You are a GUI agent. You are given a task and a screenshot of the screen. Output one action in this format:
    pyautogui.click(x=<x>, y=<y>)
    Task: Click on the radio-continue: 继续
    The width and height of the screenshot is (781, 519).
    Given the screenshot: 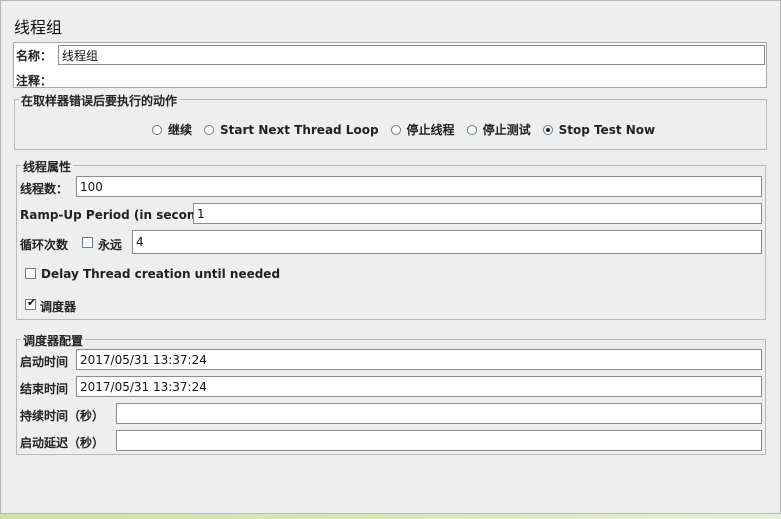 What is the action you would take?
    pyautogui.click(x=172, y=129)
    